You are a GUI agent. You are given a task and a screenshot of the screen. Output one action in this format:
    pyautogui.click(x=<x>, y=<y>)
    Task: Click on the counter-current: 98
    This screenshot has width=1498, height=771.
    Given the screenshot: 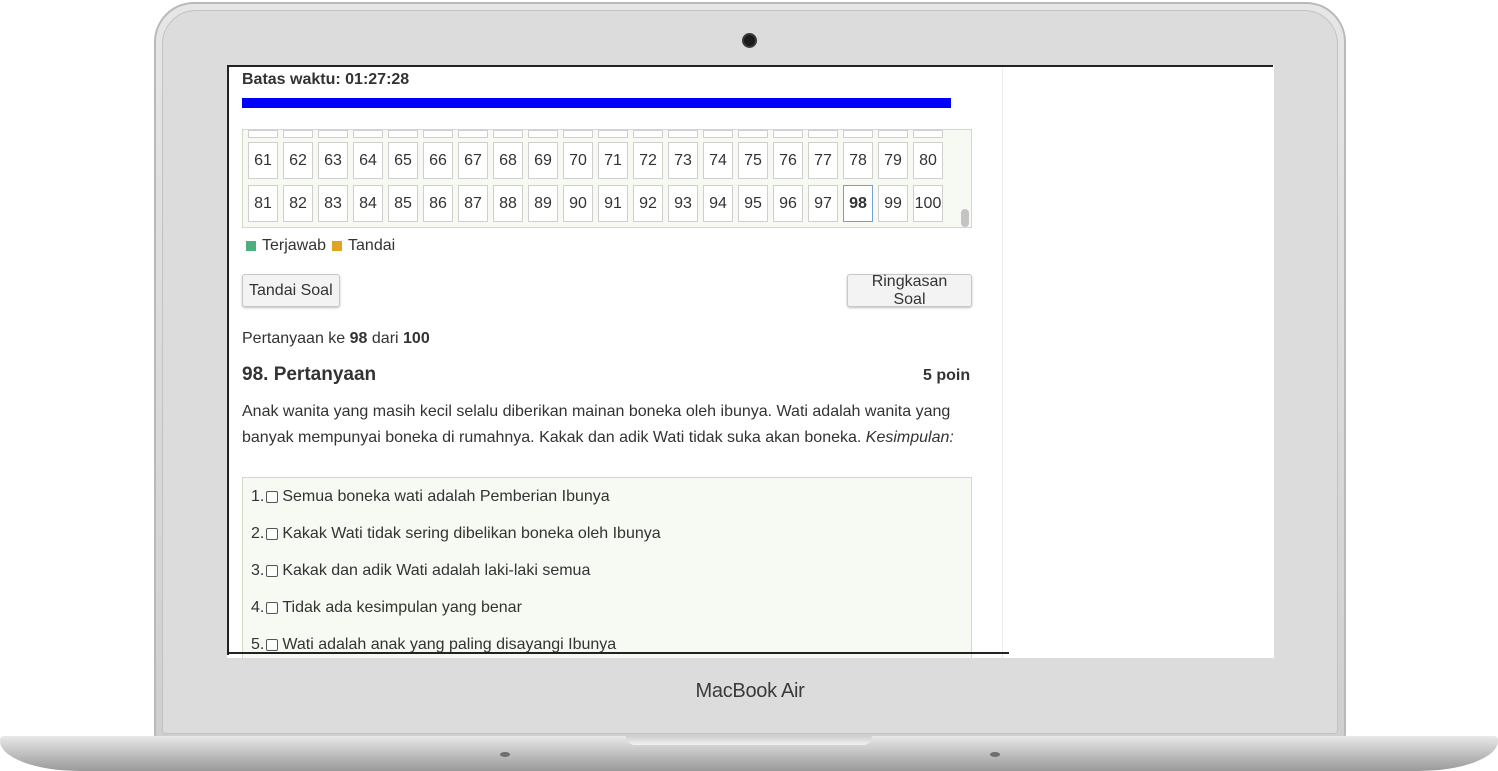 What is the action you would take?
    pyautogui.click(x=358, y=338)
    